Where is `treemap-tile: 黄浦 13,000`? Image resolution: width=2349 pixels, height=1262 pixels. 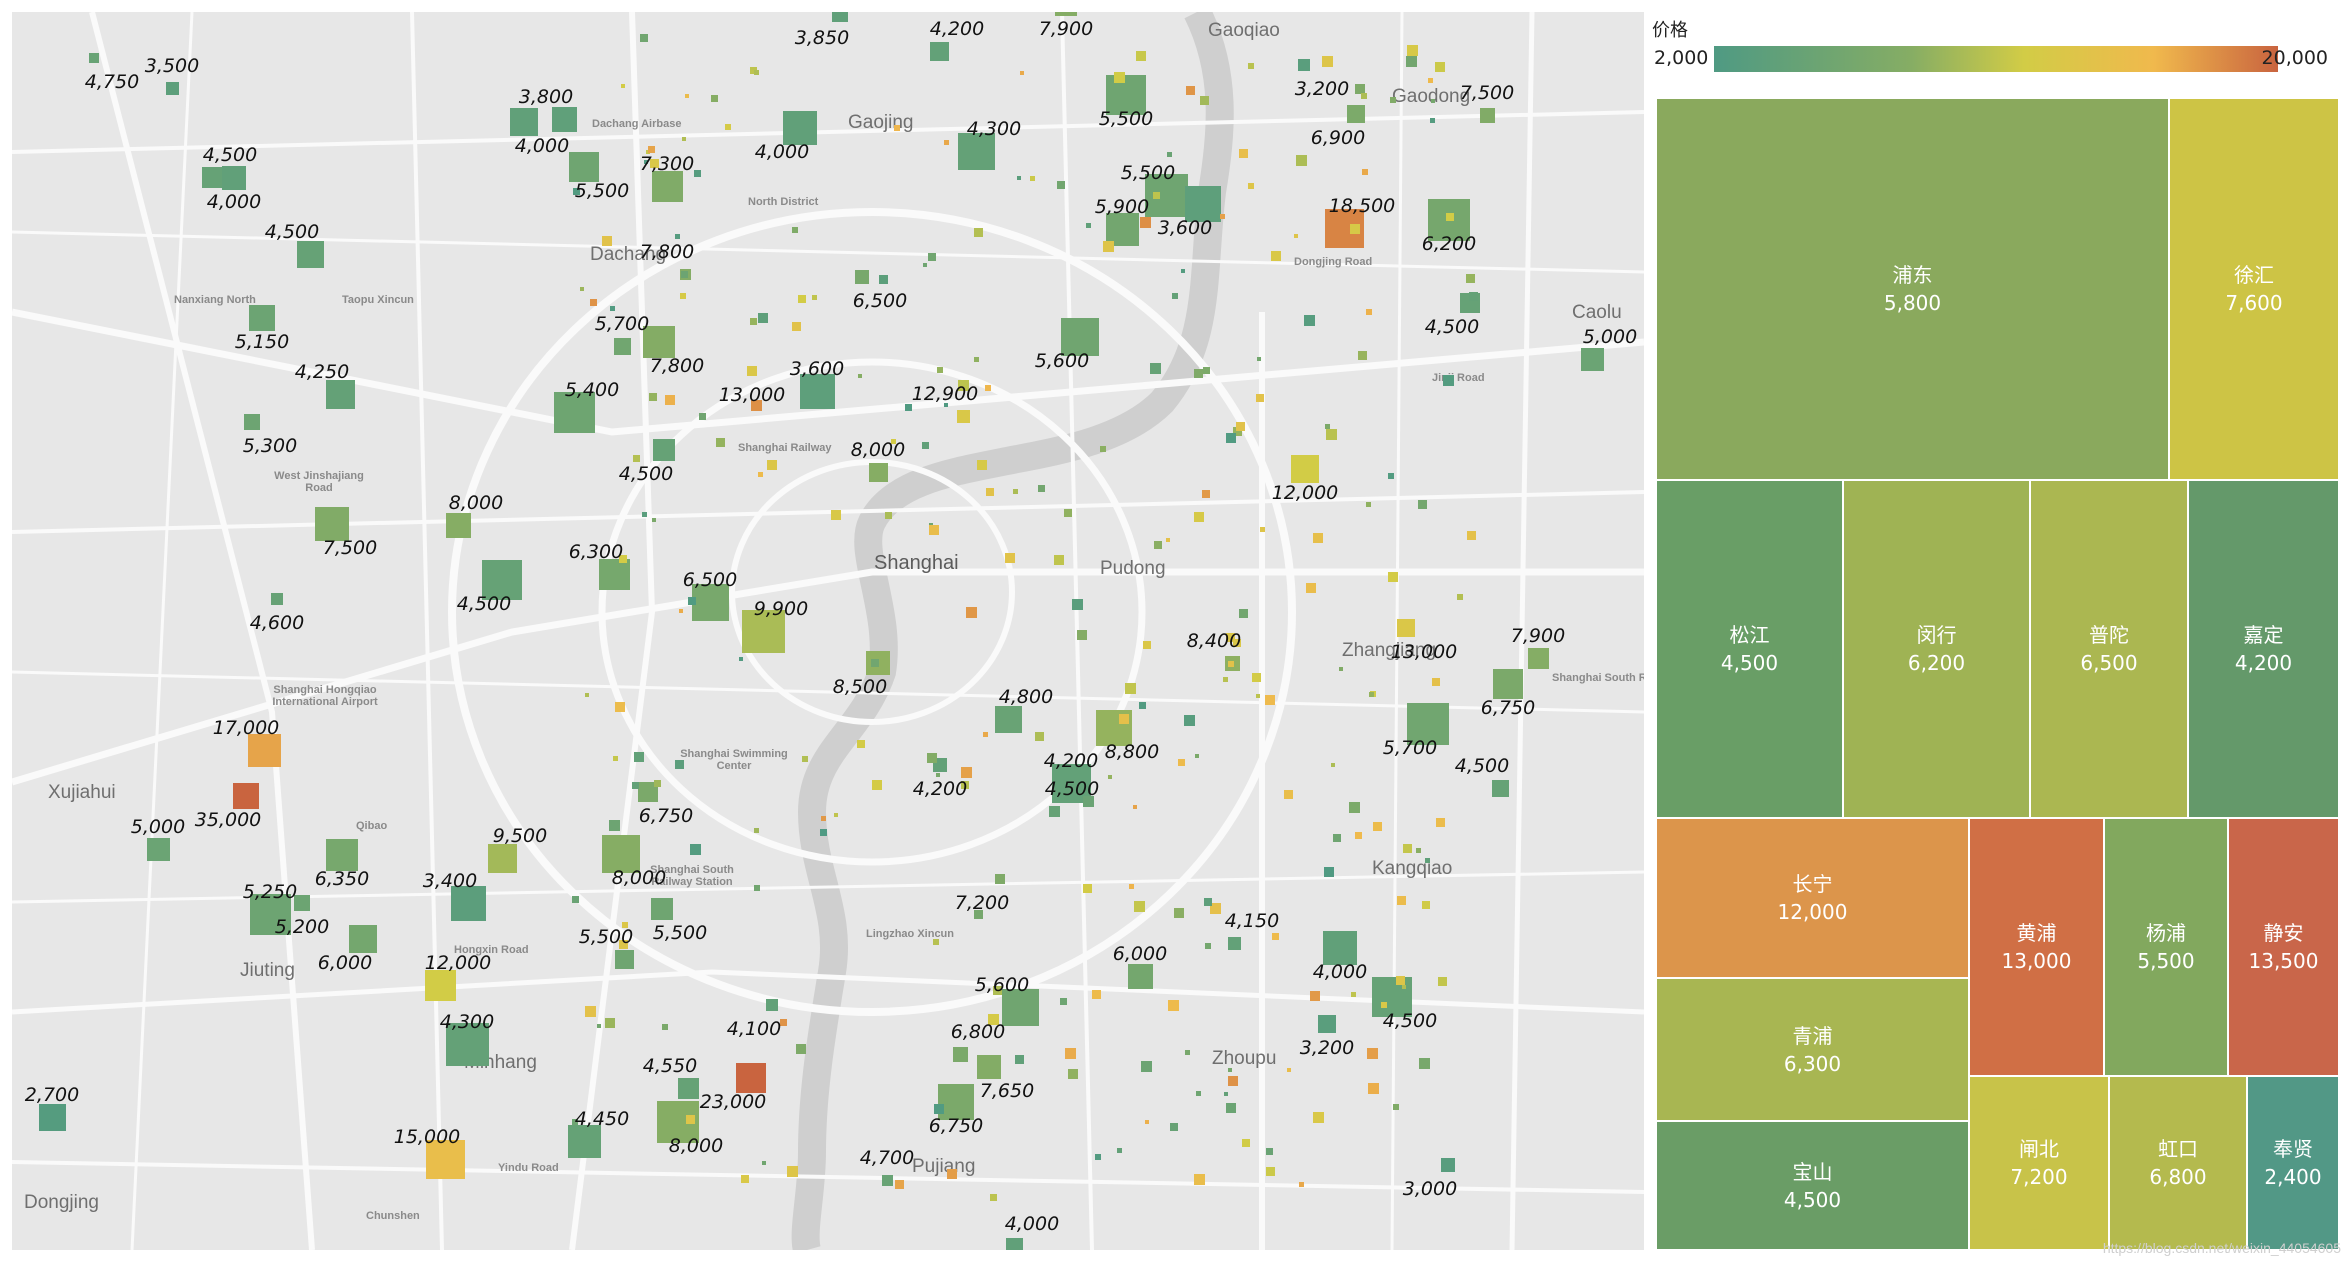 treemap-tile: 黄浦 13,000 is located at coordinates (2036, 947).